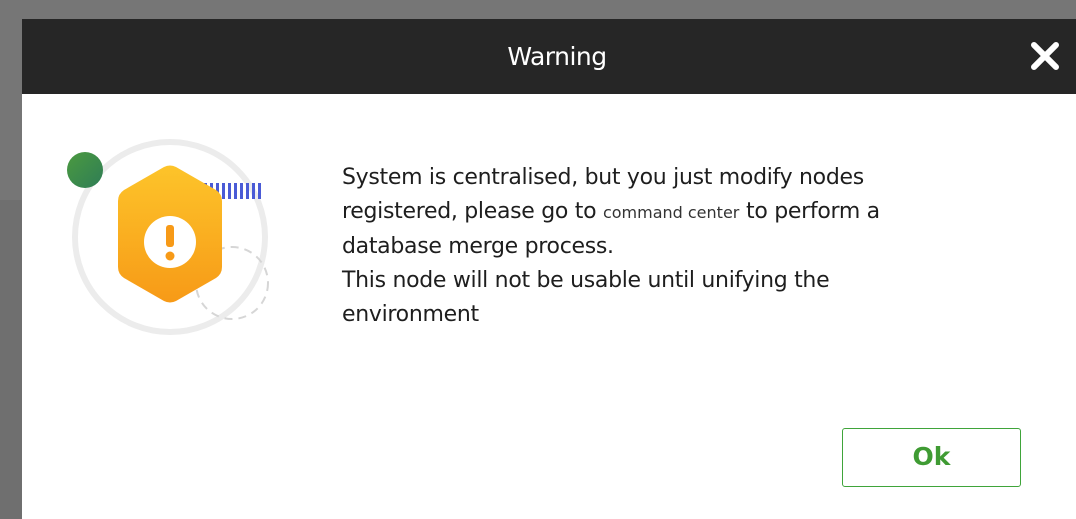 Image resolution: width=1076 pixels, height=519 pixels. Describe the element at coordinates (472, 211) in the screenshot. I see `message-line-2-start: registered, please go to` at that location.